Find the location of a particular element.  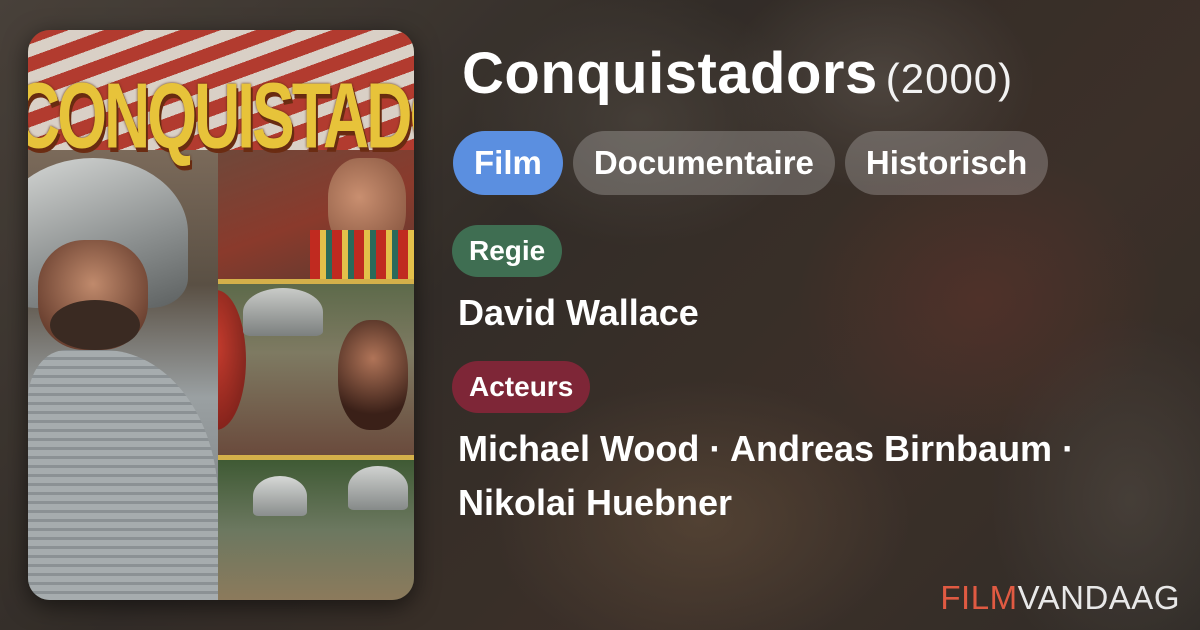

cast-label: Acteurs is located at coordinates (521, 387).